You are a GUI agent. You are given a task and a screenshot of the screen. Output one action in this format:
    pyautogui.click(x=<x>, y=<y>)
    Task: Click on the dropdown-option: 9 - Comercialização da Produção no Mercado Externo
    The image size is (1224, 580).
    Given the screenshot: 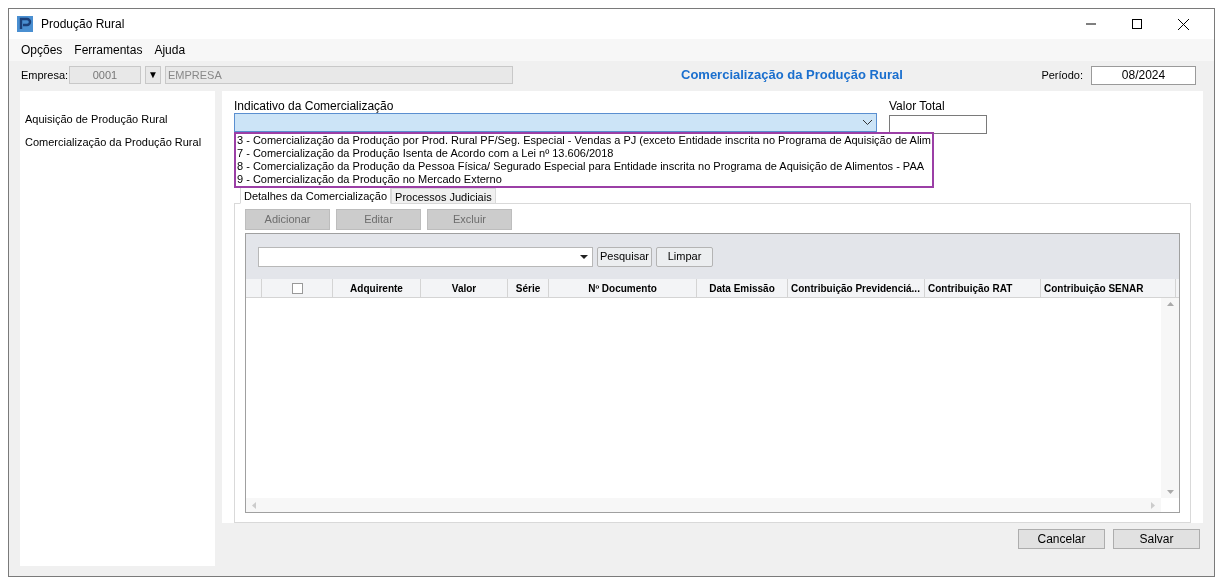 What is the action you would take?
    pyautogui.click(x=584, y=179)
    